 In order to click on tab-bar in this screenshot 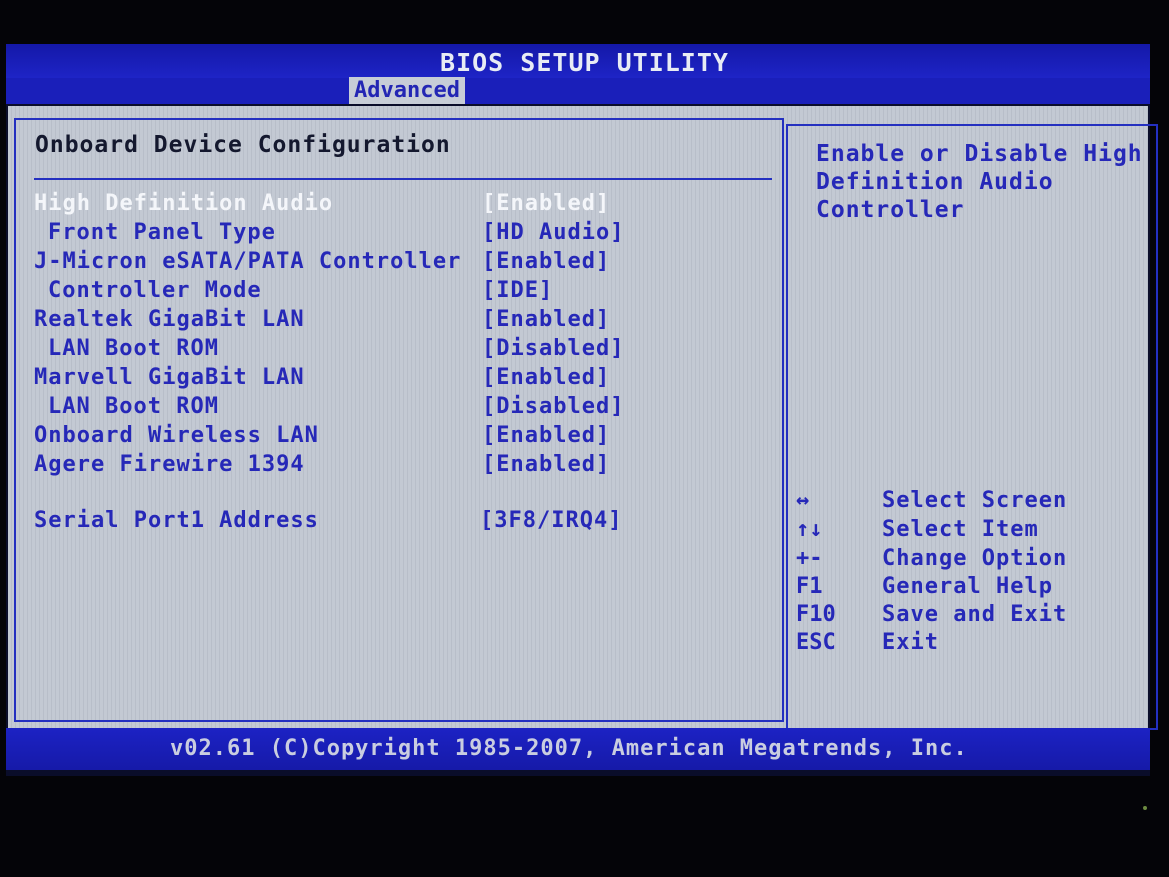, I will do `click(578, 91)`.